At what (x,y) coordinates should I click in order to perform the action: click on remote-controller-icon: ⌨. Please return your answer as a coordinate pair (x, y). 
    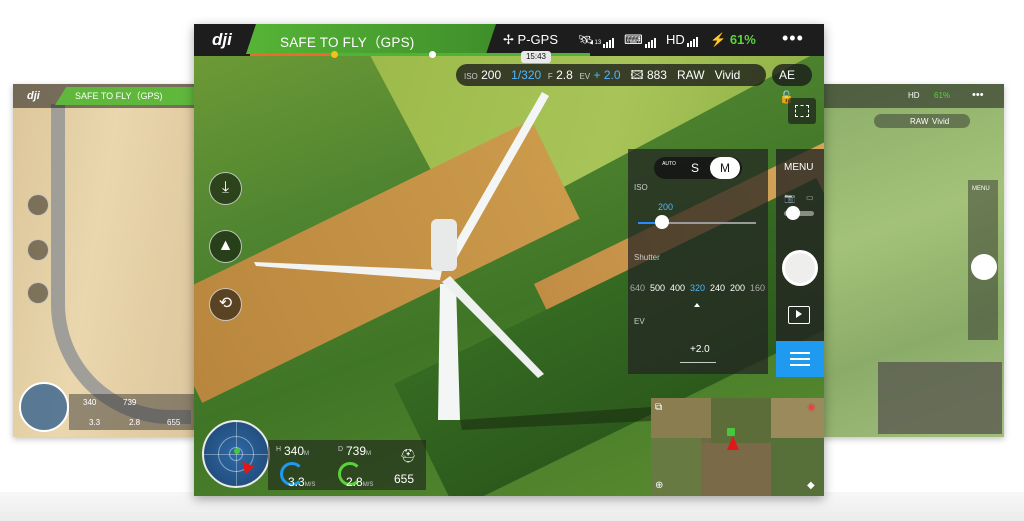
    Looking at the image, I should click on (633, 39).